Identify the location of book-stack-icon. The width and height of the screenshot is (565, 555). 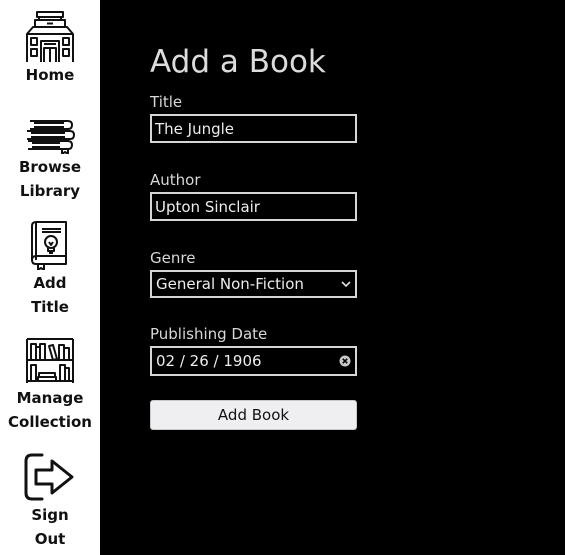
(51, 137).